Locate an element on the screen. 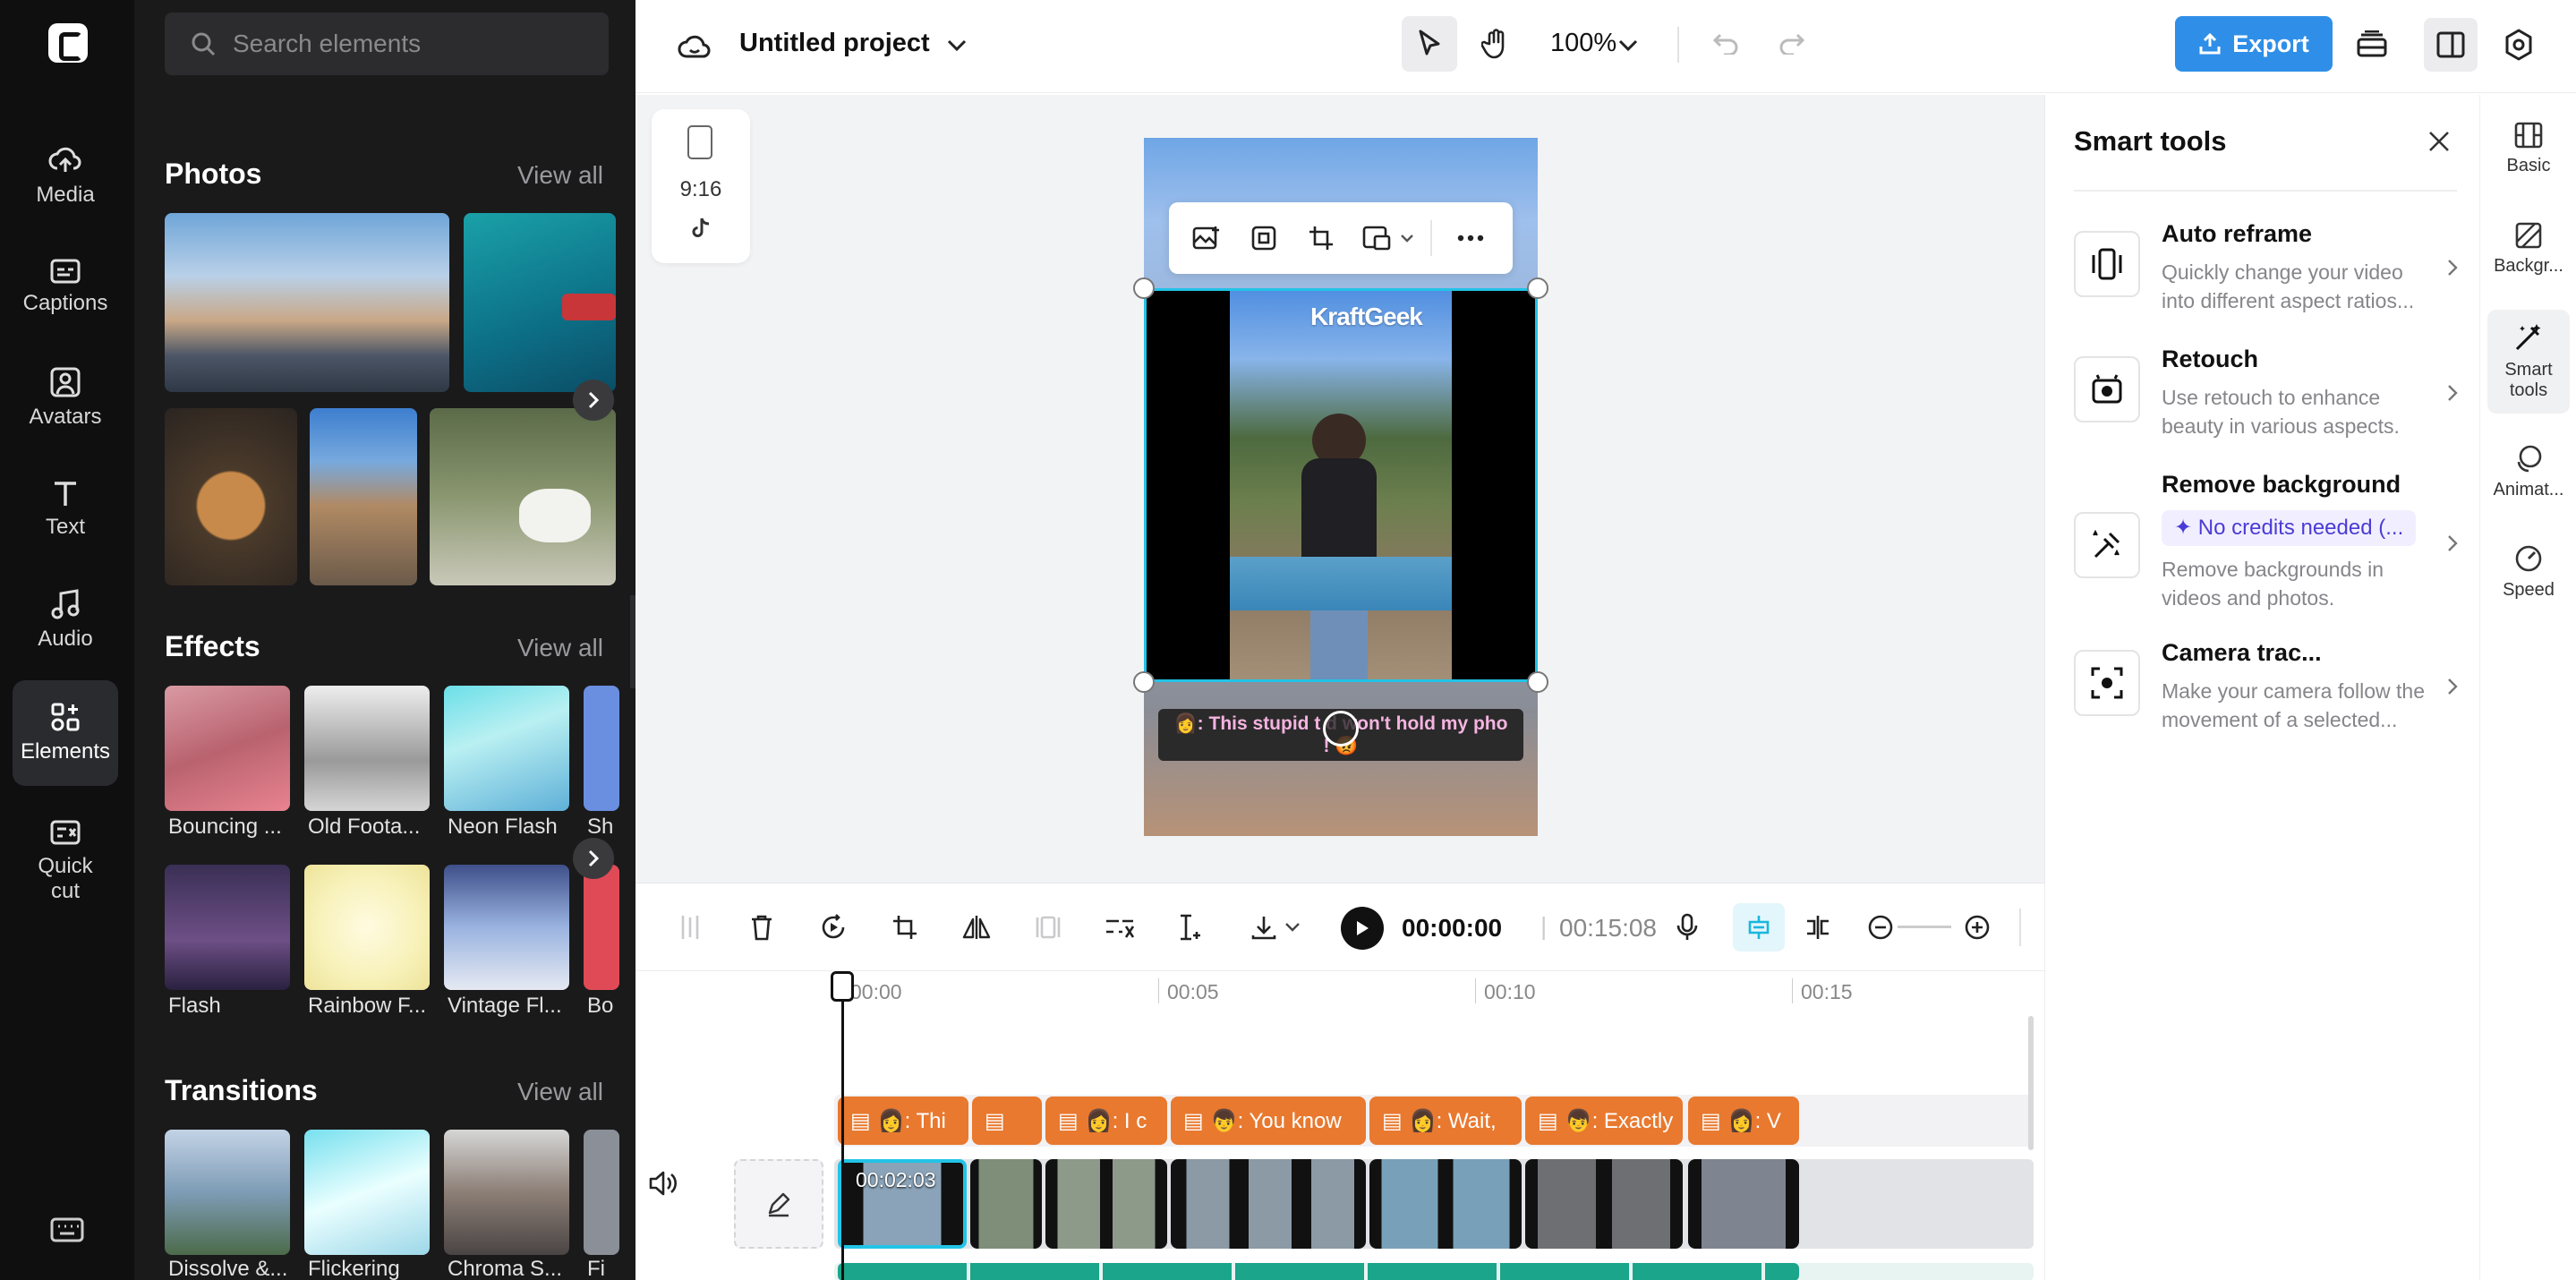 The height and width of the screenshot is (1280, 2576). replay-icon is located at coordinates (833, 927).